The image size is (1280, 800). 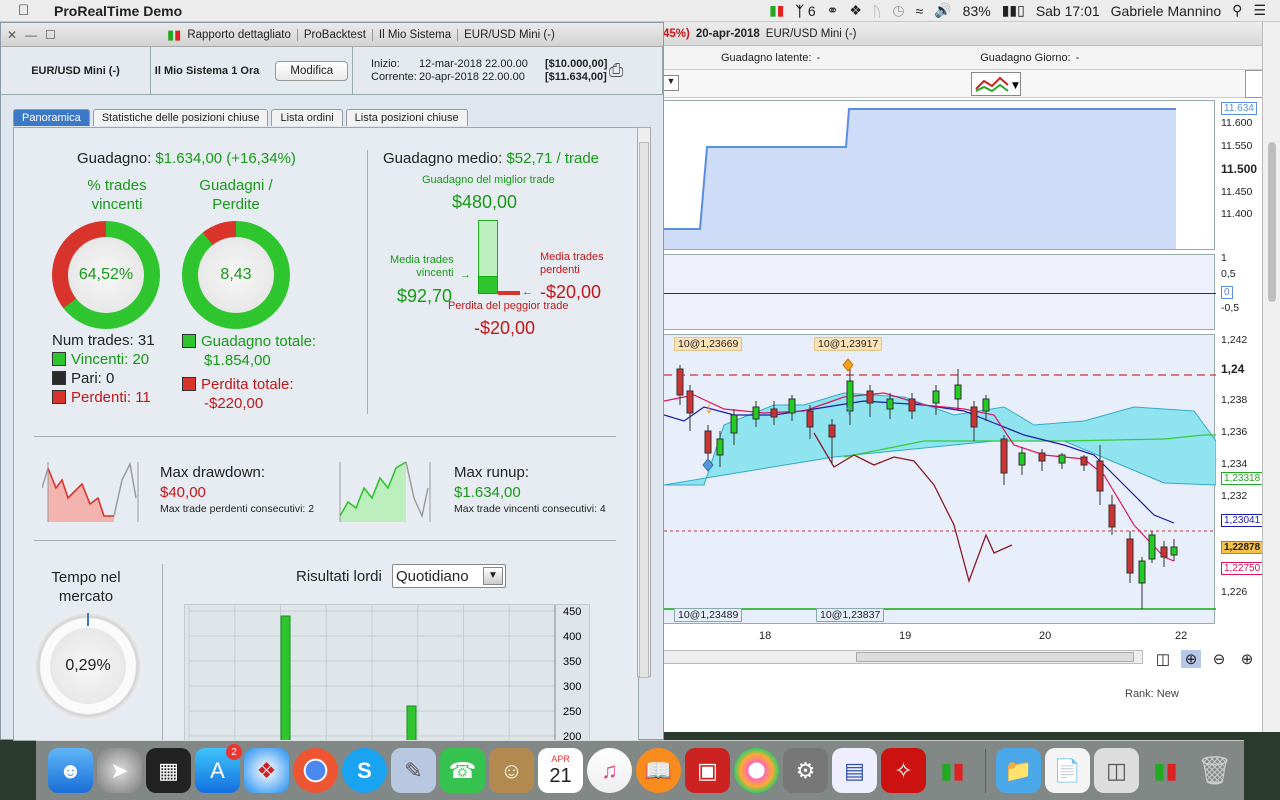 What do you see at coordinates (413, 770) in the screenshot?
I see `preview-icon: ✎` at bounding box center [413, 770].